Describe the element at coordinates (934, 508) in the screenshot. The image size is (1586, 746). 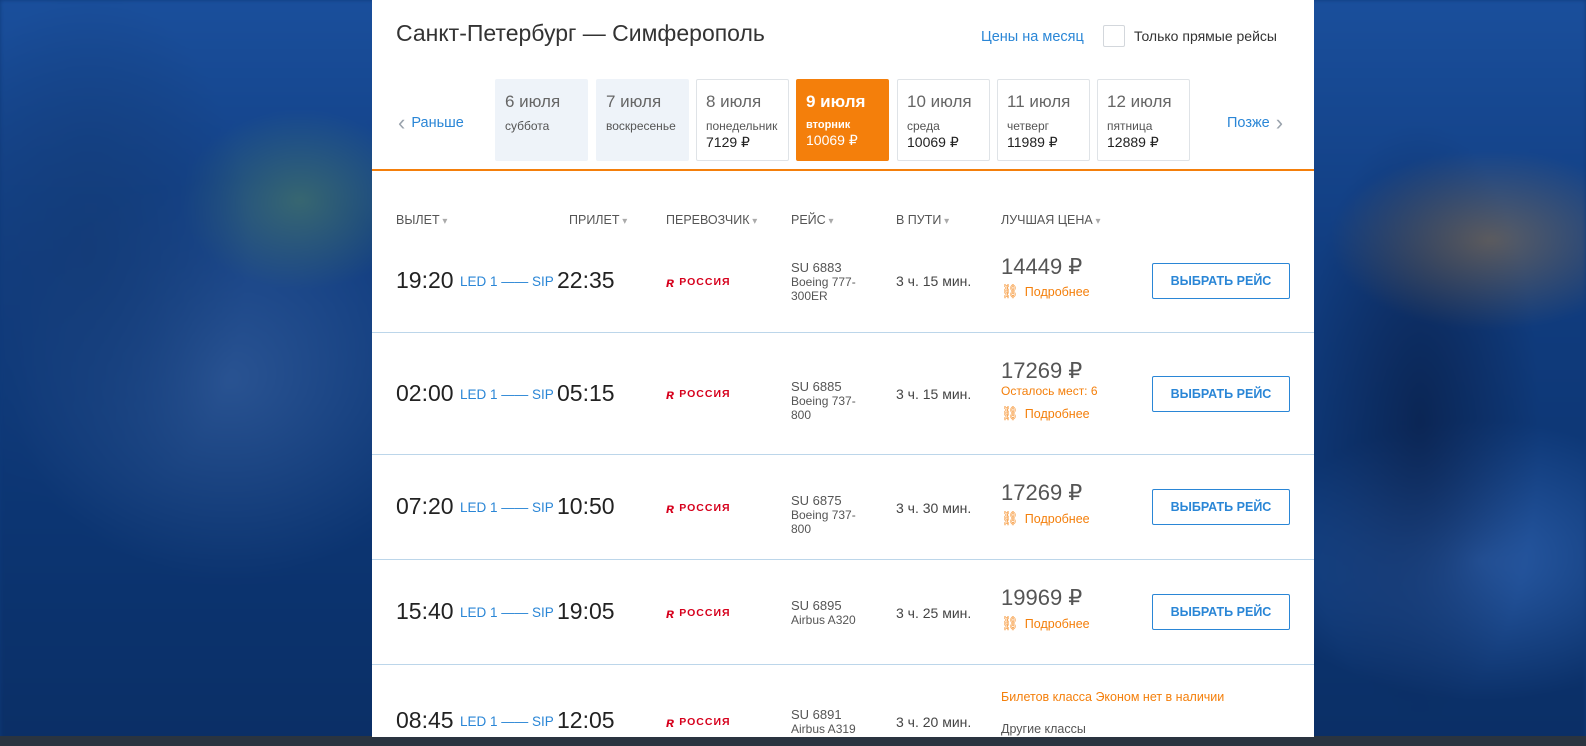
I see `flight-duration: 3 ч. 30 мин.` at that location.